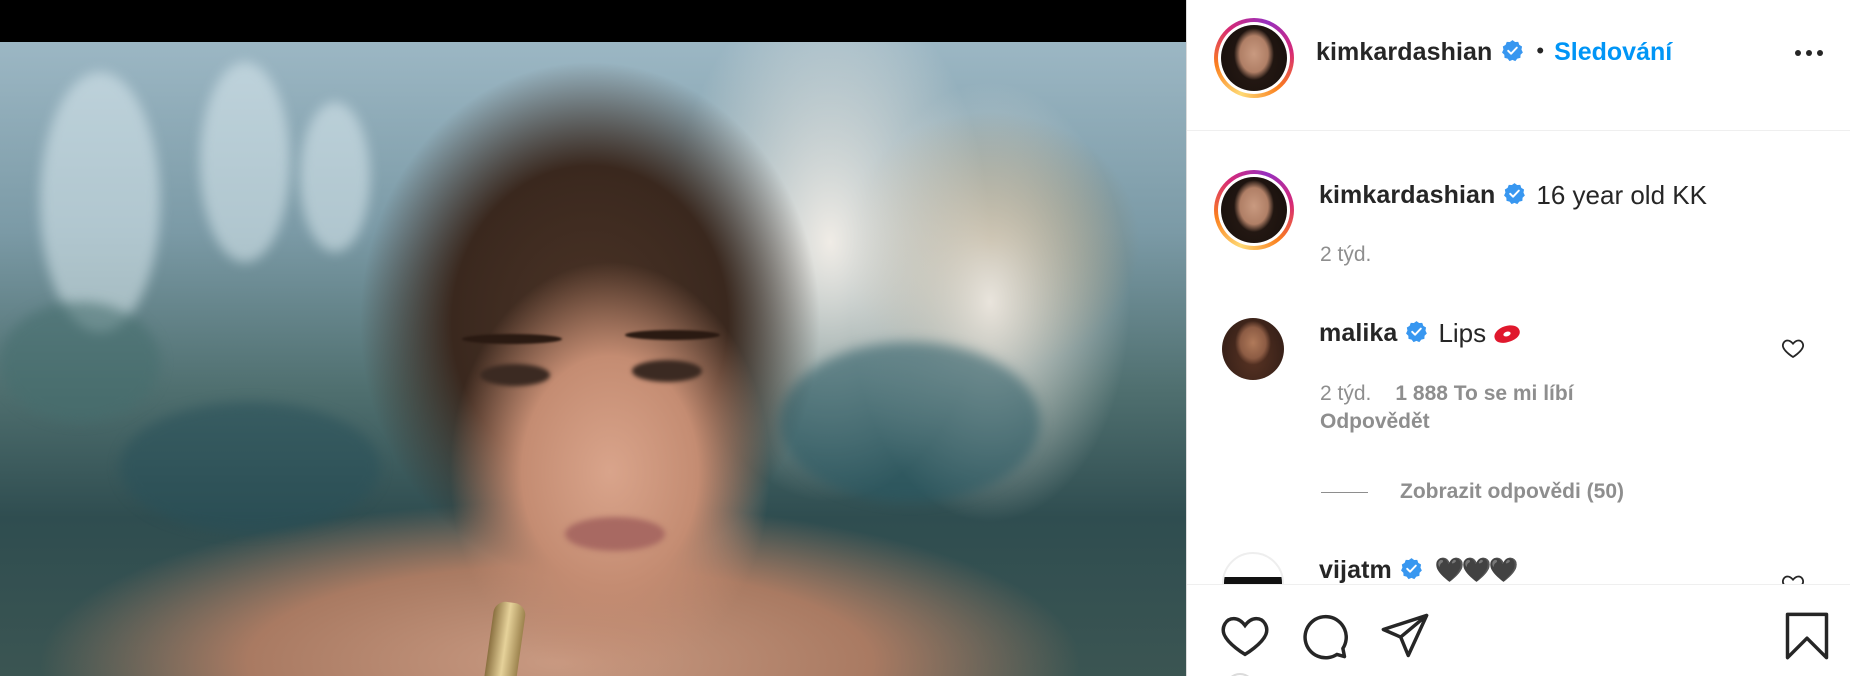 The height and width of the screenshot is (676, 1850). I want to click on caption-timestamp: 2 týd., so click(1345, 255).